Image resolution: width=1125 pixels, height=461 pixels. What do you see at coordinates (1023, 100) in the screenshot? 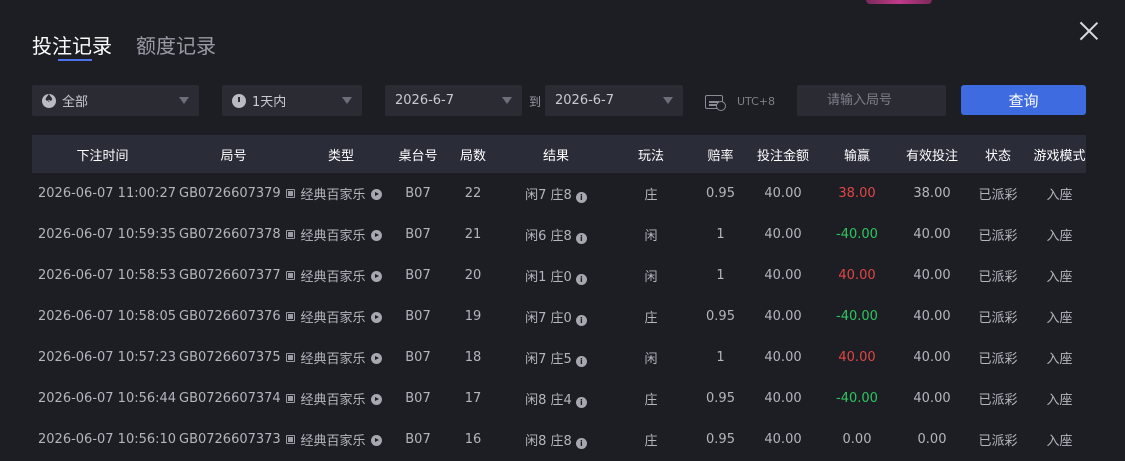
I see `query-button: 查询` at bounding box center [1023, 100].